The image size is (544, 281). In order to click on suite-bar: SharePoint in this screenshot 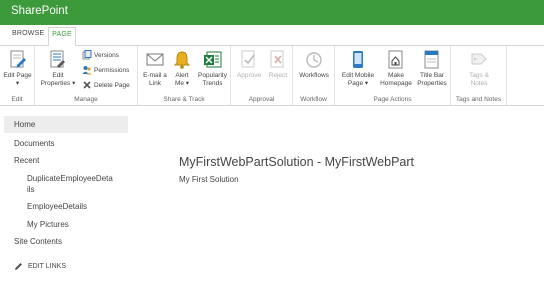, I will do `click(272, 12)`.